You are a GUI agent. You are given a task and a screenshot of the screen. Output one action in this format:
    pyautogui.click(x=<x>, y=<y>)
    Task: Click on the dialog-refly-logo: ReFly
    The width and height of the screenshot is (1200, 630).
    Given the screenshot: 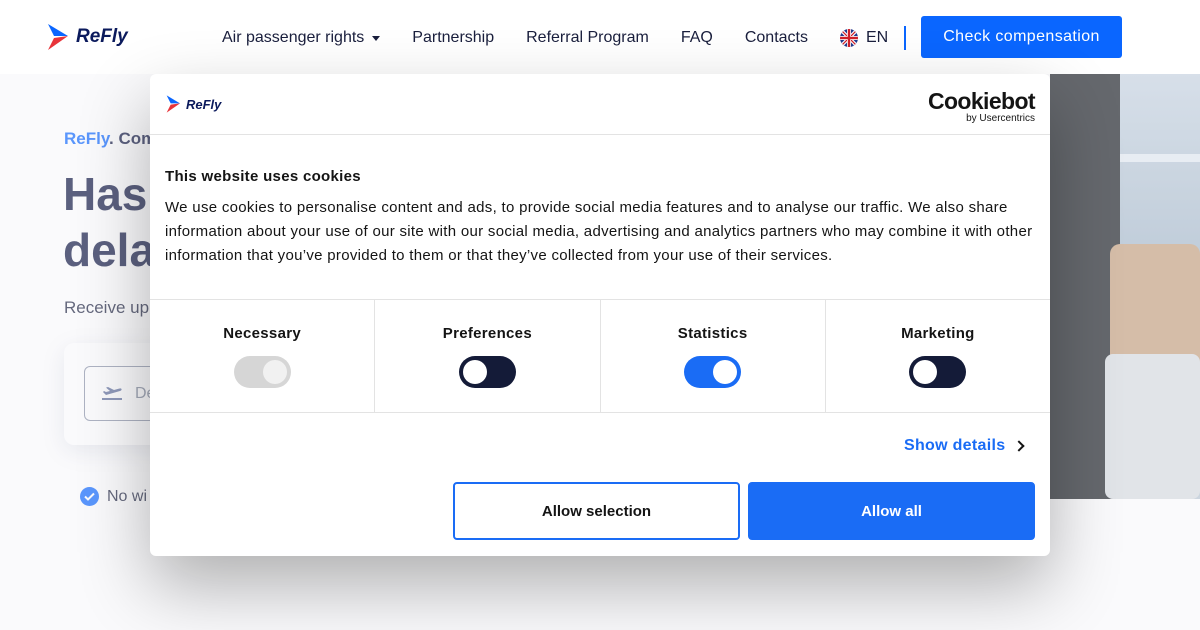 What is the action you would take?
    pyautogui.click(x=193, y=104)
    